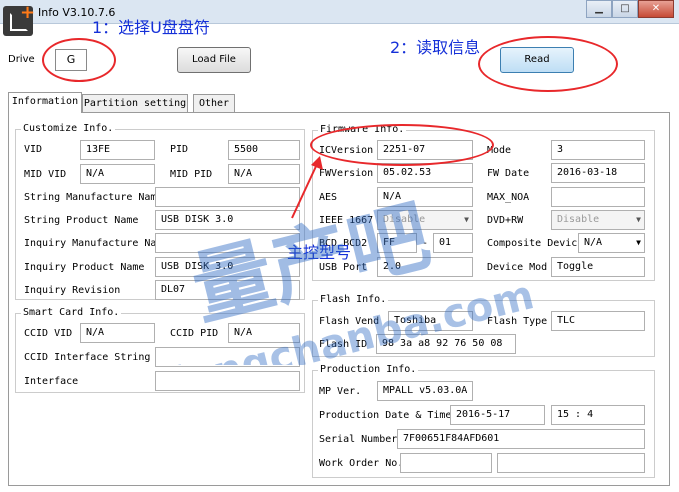 The width and height of the screenshot is (679, 492). I want to click on annotation-step2: 2：读取信息, so click(435, 47).